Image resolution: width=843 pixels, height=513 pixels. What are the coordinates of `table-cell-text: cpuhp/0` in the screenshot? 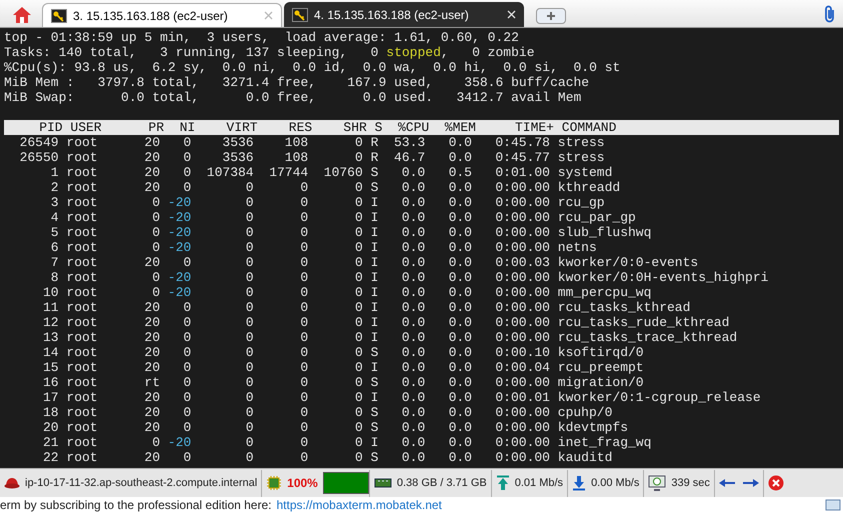 It's located at (584, 412).